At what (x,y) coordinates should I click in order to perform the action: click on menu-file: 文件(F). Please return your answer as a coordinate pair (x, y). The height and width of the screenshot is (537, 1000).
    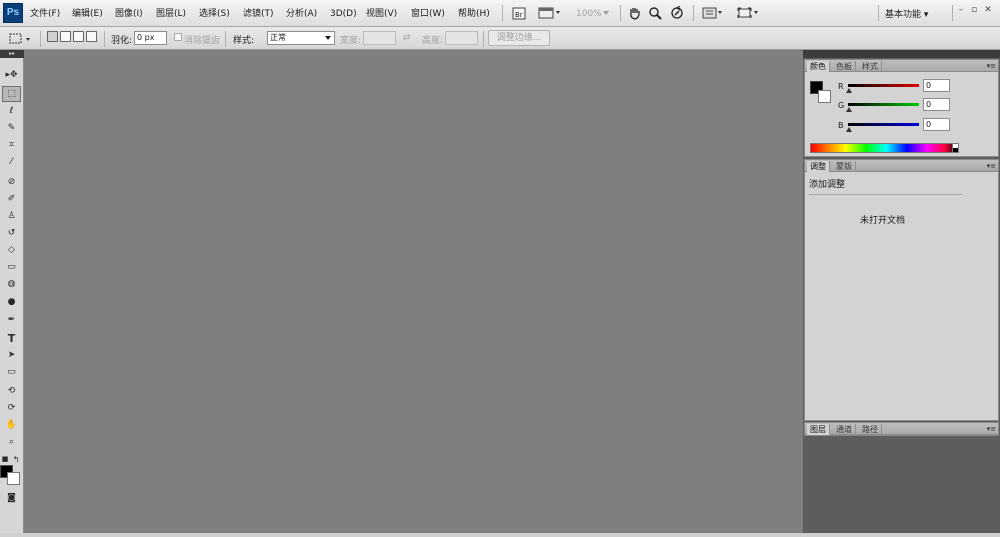
    Looking at the image, I should click on (45, 14).